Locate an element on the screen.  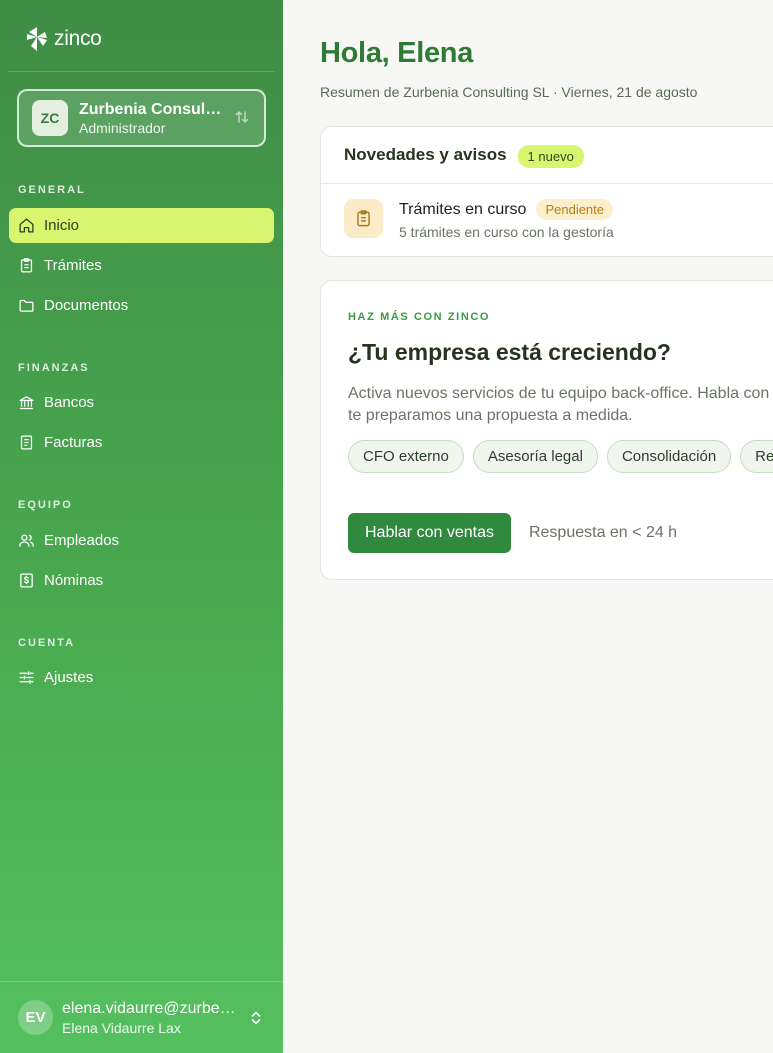
chevron-up-down-icon is located at coordinates (256, 1018).